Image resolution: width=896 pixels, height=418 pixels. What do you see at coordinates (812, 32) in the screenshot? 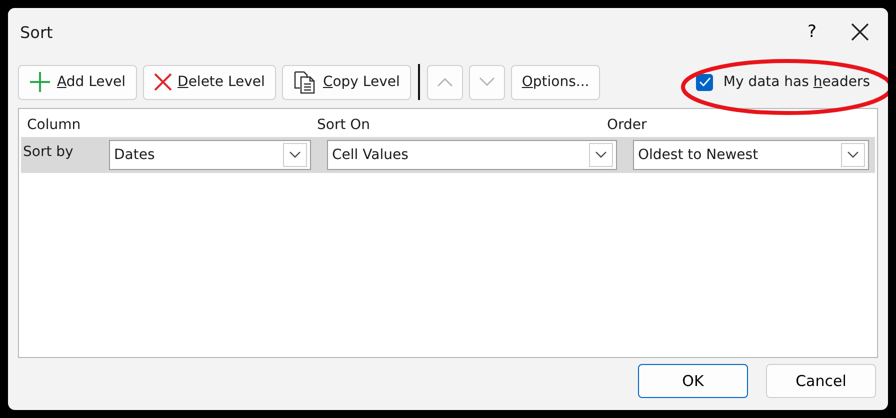
I see `help-button: ?` at bounding box center [812, 32].